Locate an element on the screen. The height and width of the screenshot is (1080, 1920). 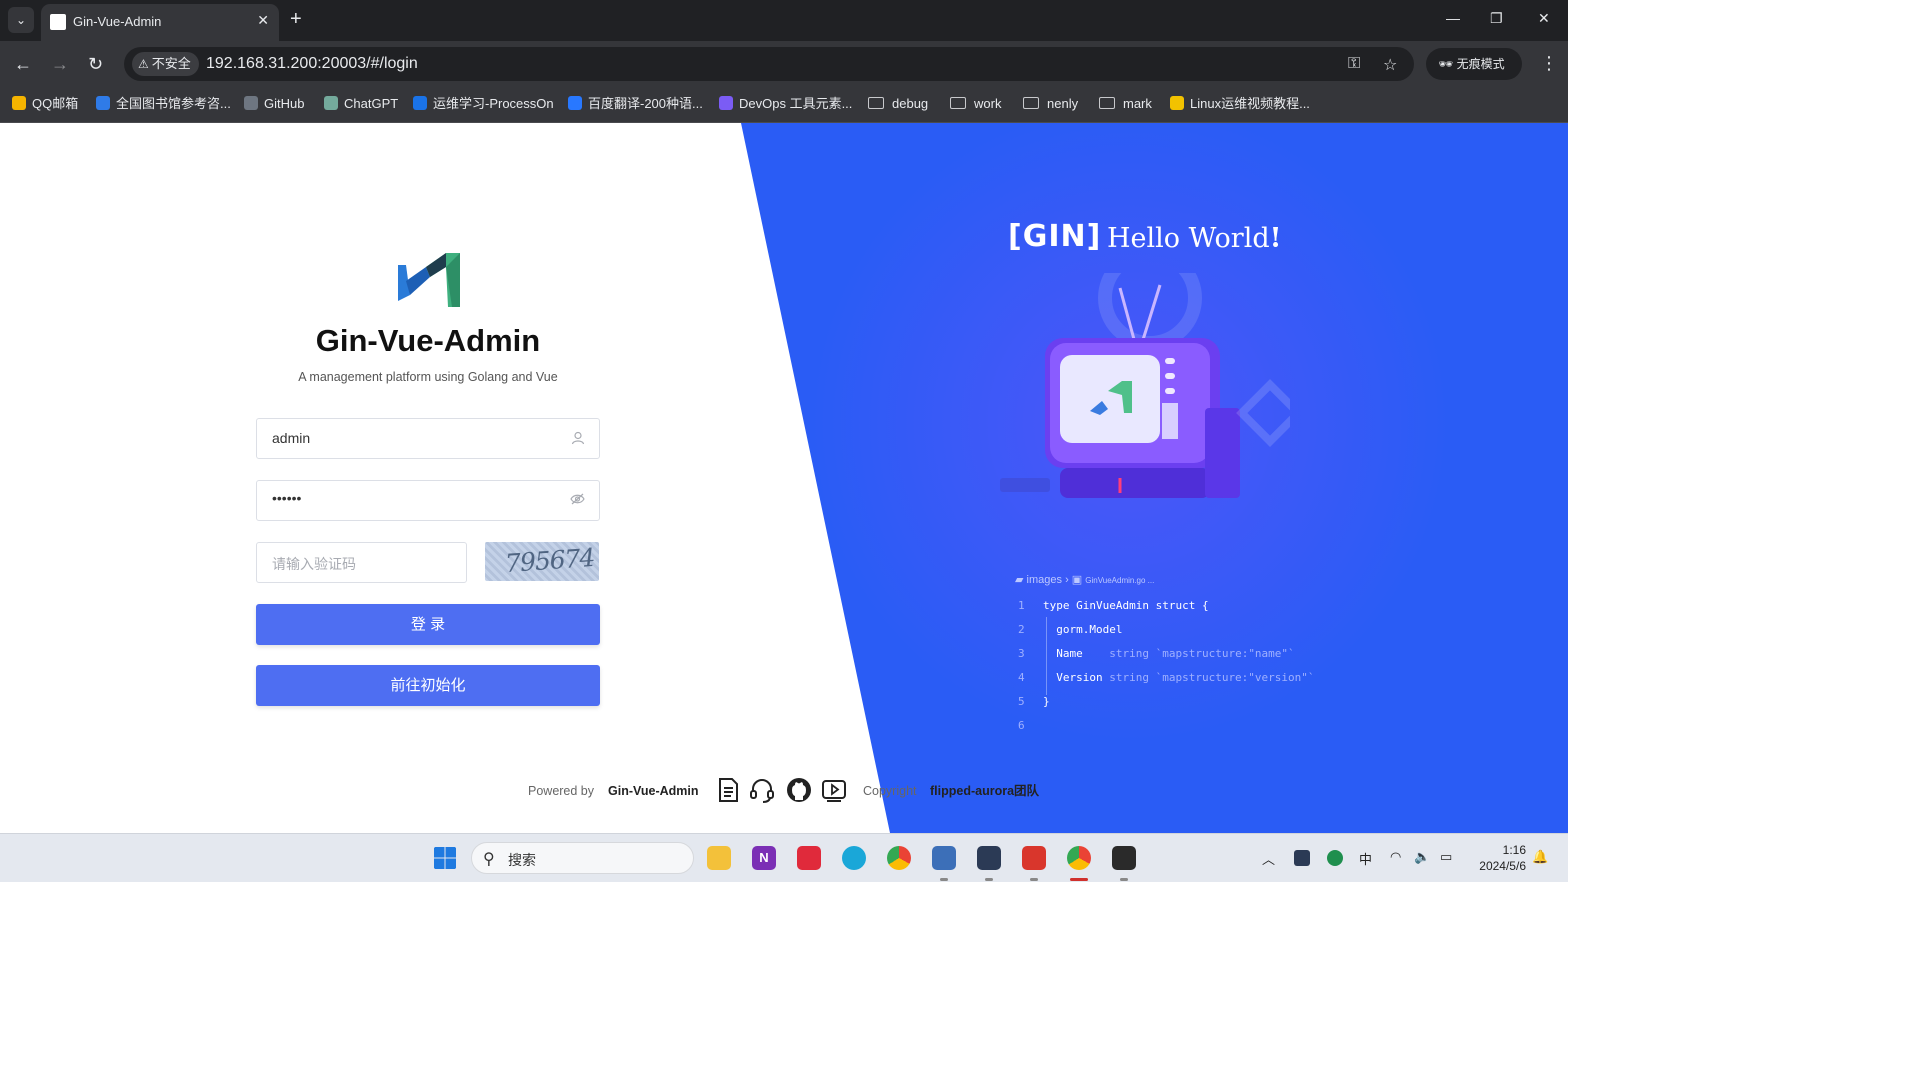
windows-start-icon is located at coordinates (445, 858).